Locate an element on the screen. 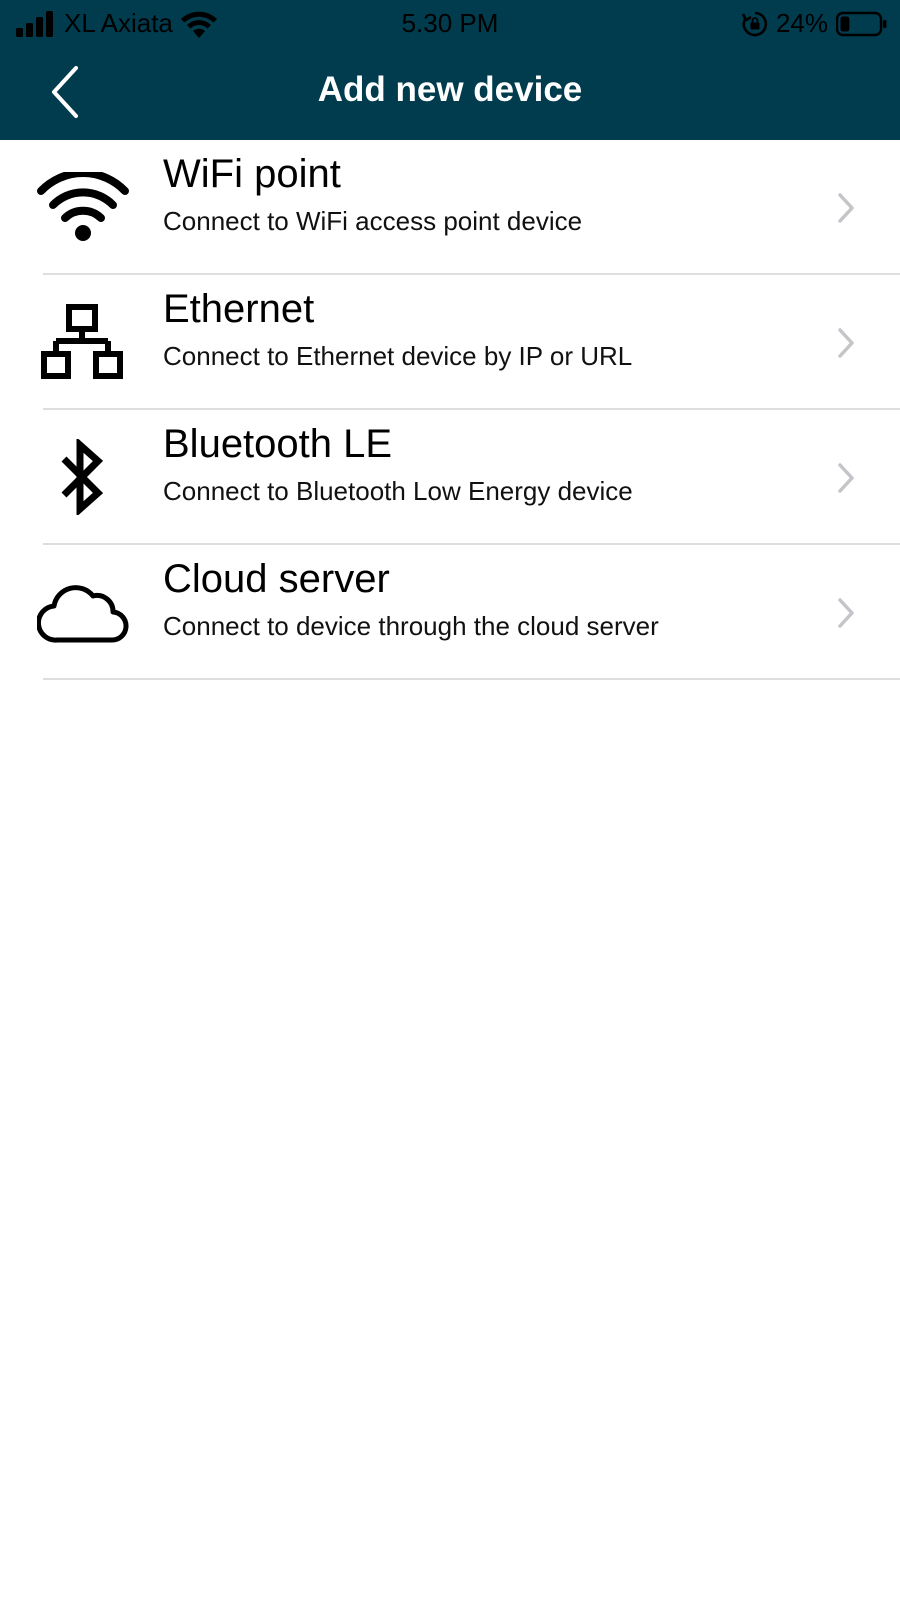  battery-percent: 24% is located at coordinates (801, 23).